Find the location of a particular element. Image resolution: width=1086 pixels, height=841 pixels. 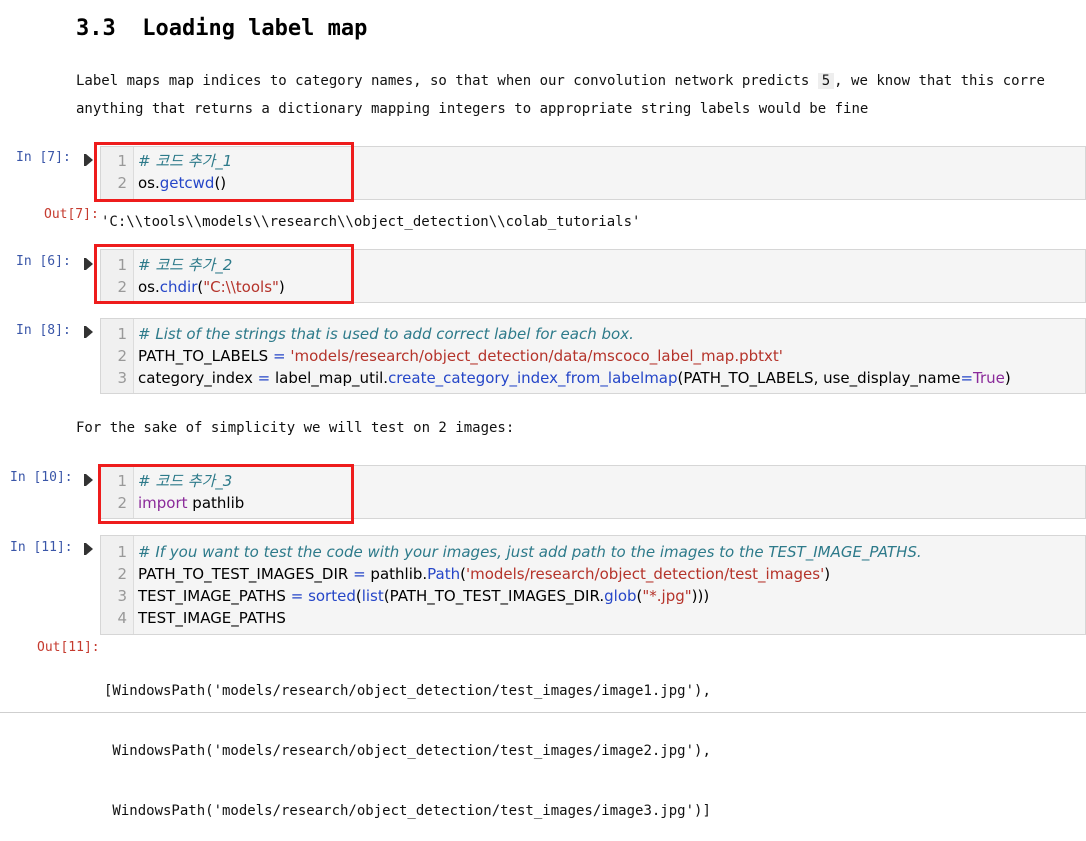

inline-code: 5 is located at coordinates (826, 81).